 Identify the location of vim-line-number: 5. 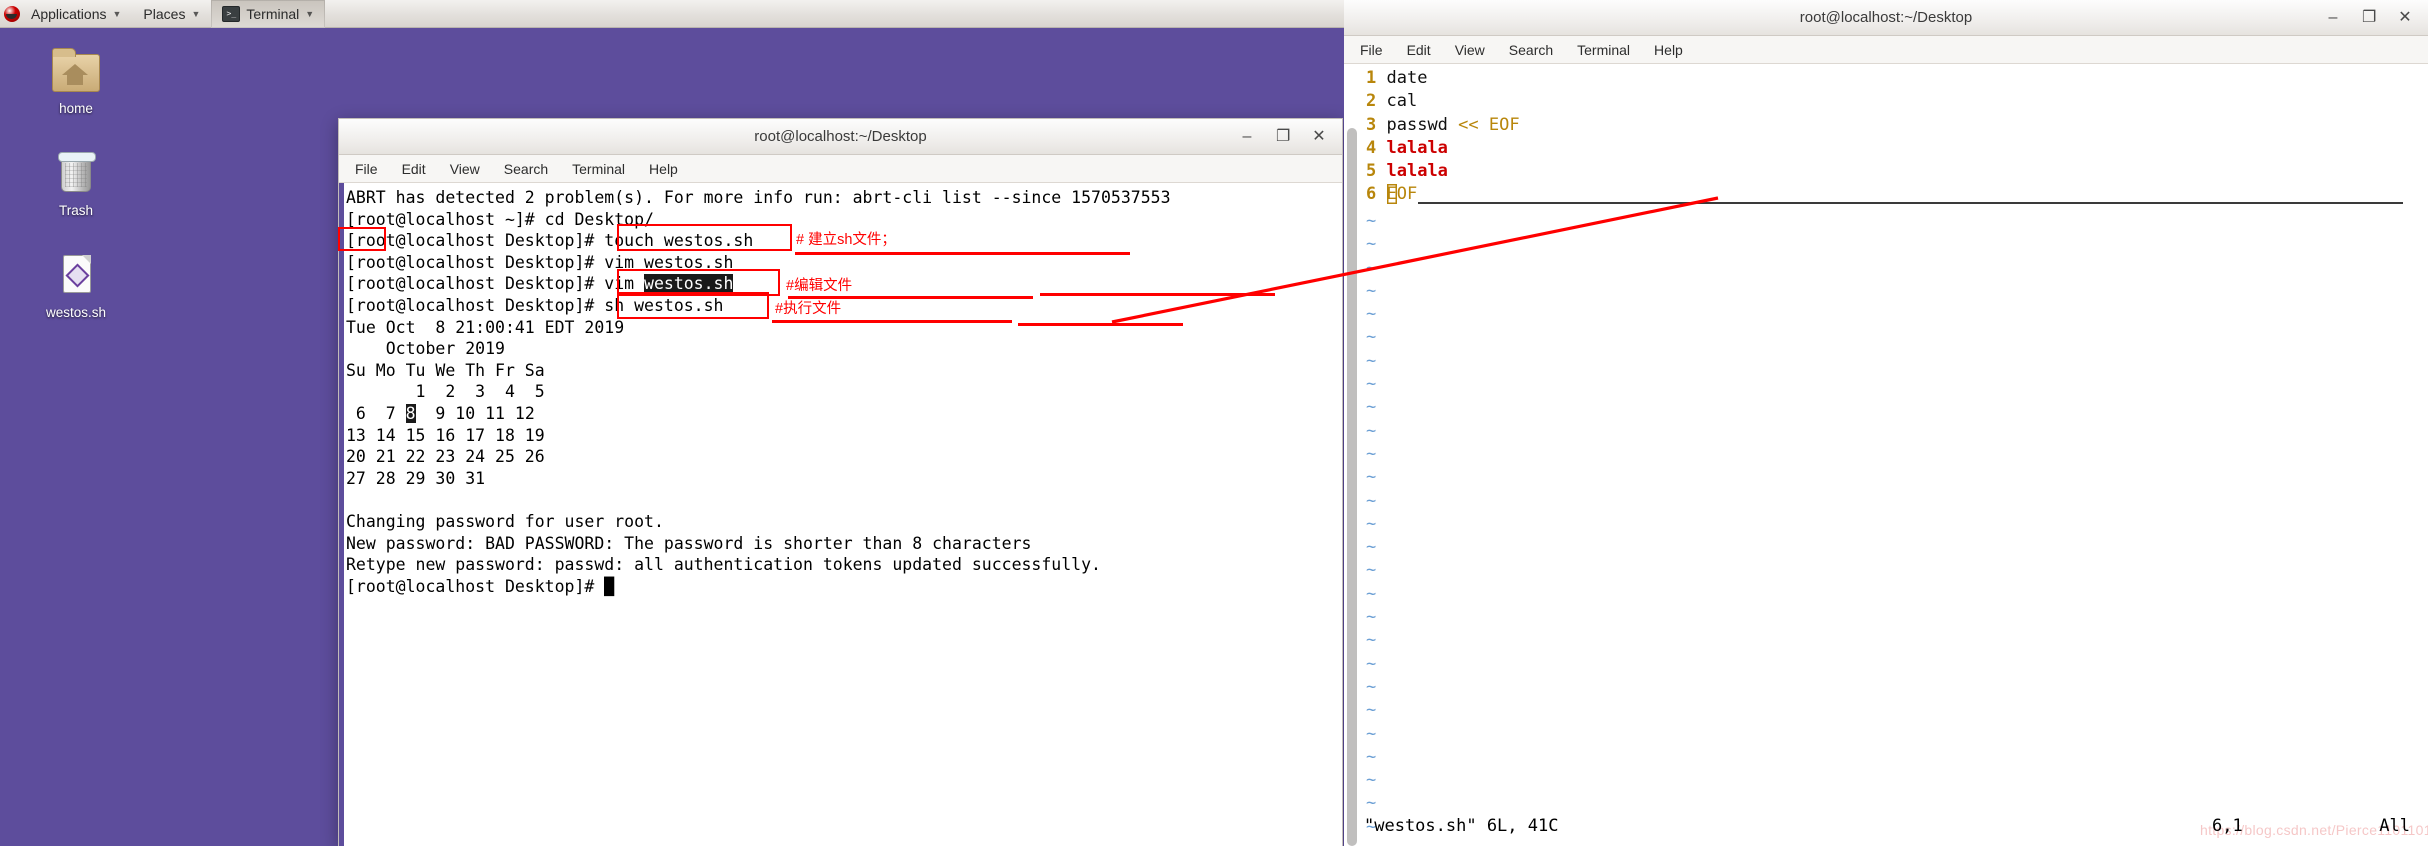
(1371, 171).